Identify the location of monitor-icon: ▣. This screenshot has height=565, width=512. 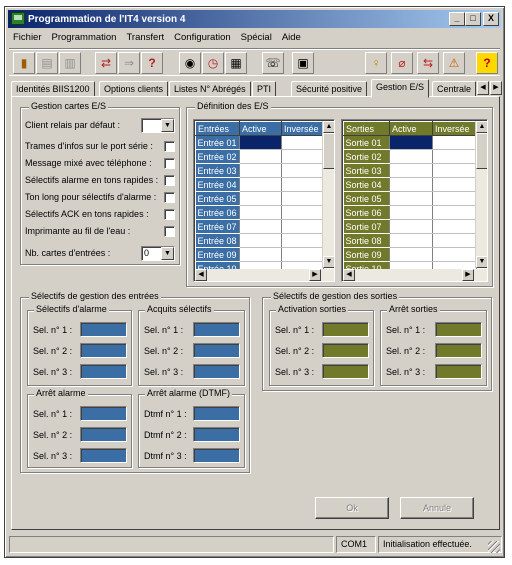
(303, 63).